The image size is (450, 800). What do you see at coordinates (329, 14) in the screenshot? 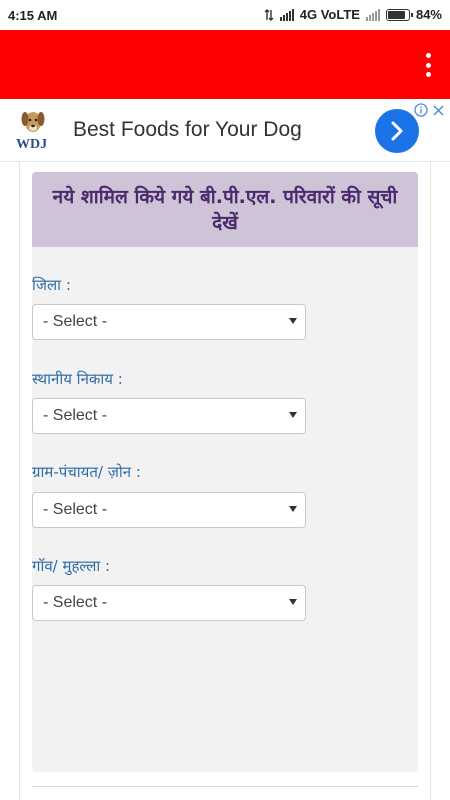
I see `network-type: 4G VoLTE` at bounding box center [329, 14].